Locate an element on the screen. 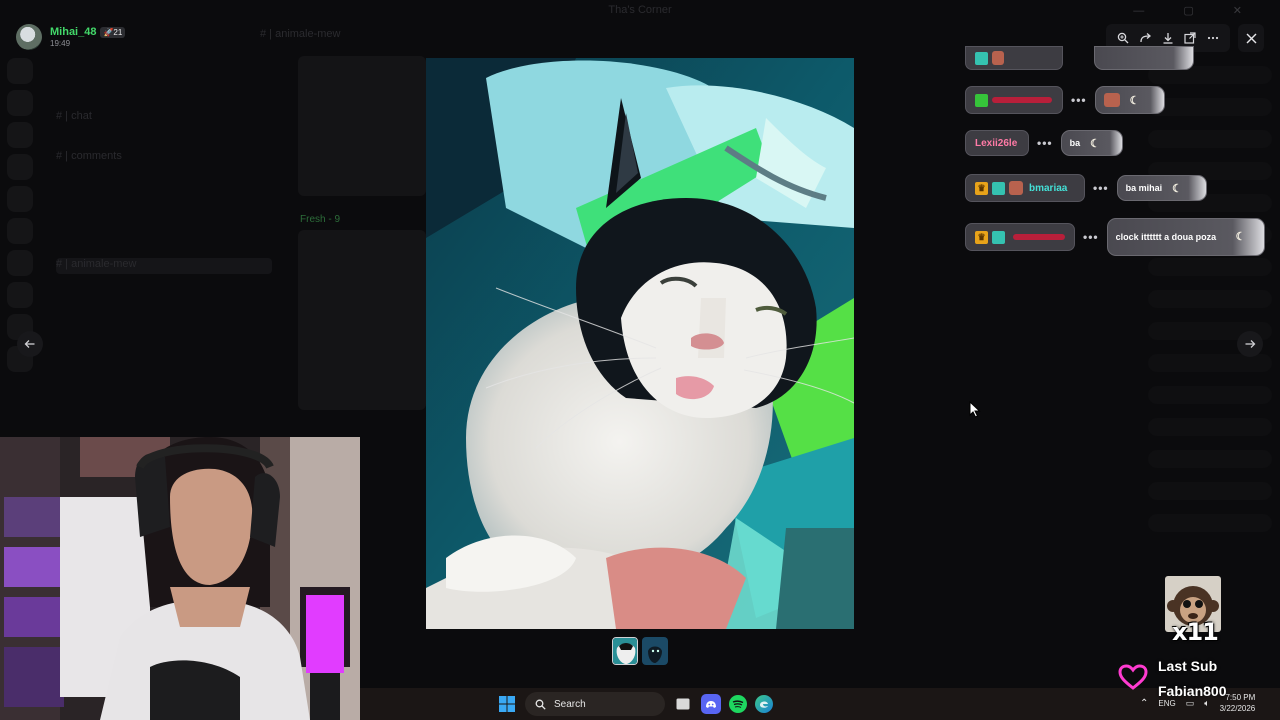 The height and width of the screenshot is (720, 1280). display-icon: ▭ is located at coordinates (1190, 703).